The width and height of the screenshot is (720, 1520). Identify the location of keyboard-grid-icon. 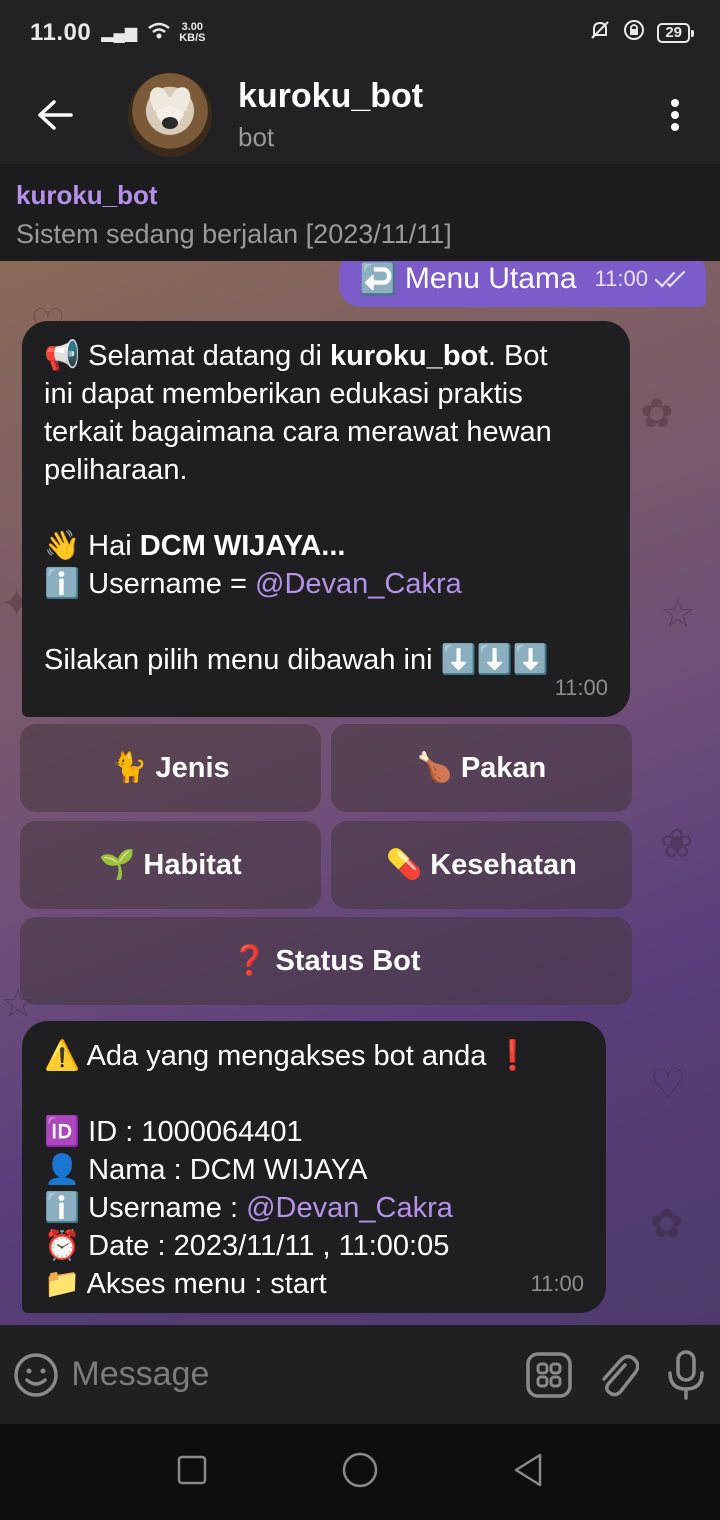
(548, 1374).